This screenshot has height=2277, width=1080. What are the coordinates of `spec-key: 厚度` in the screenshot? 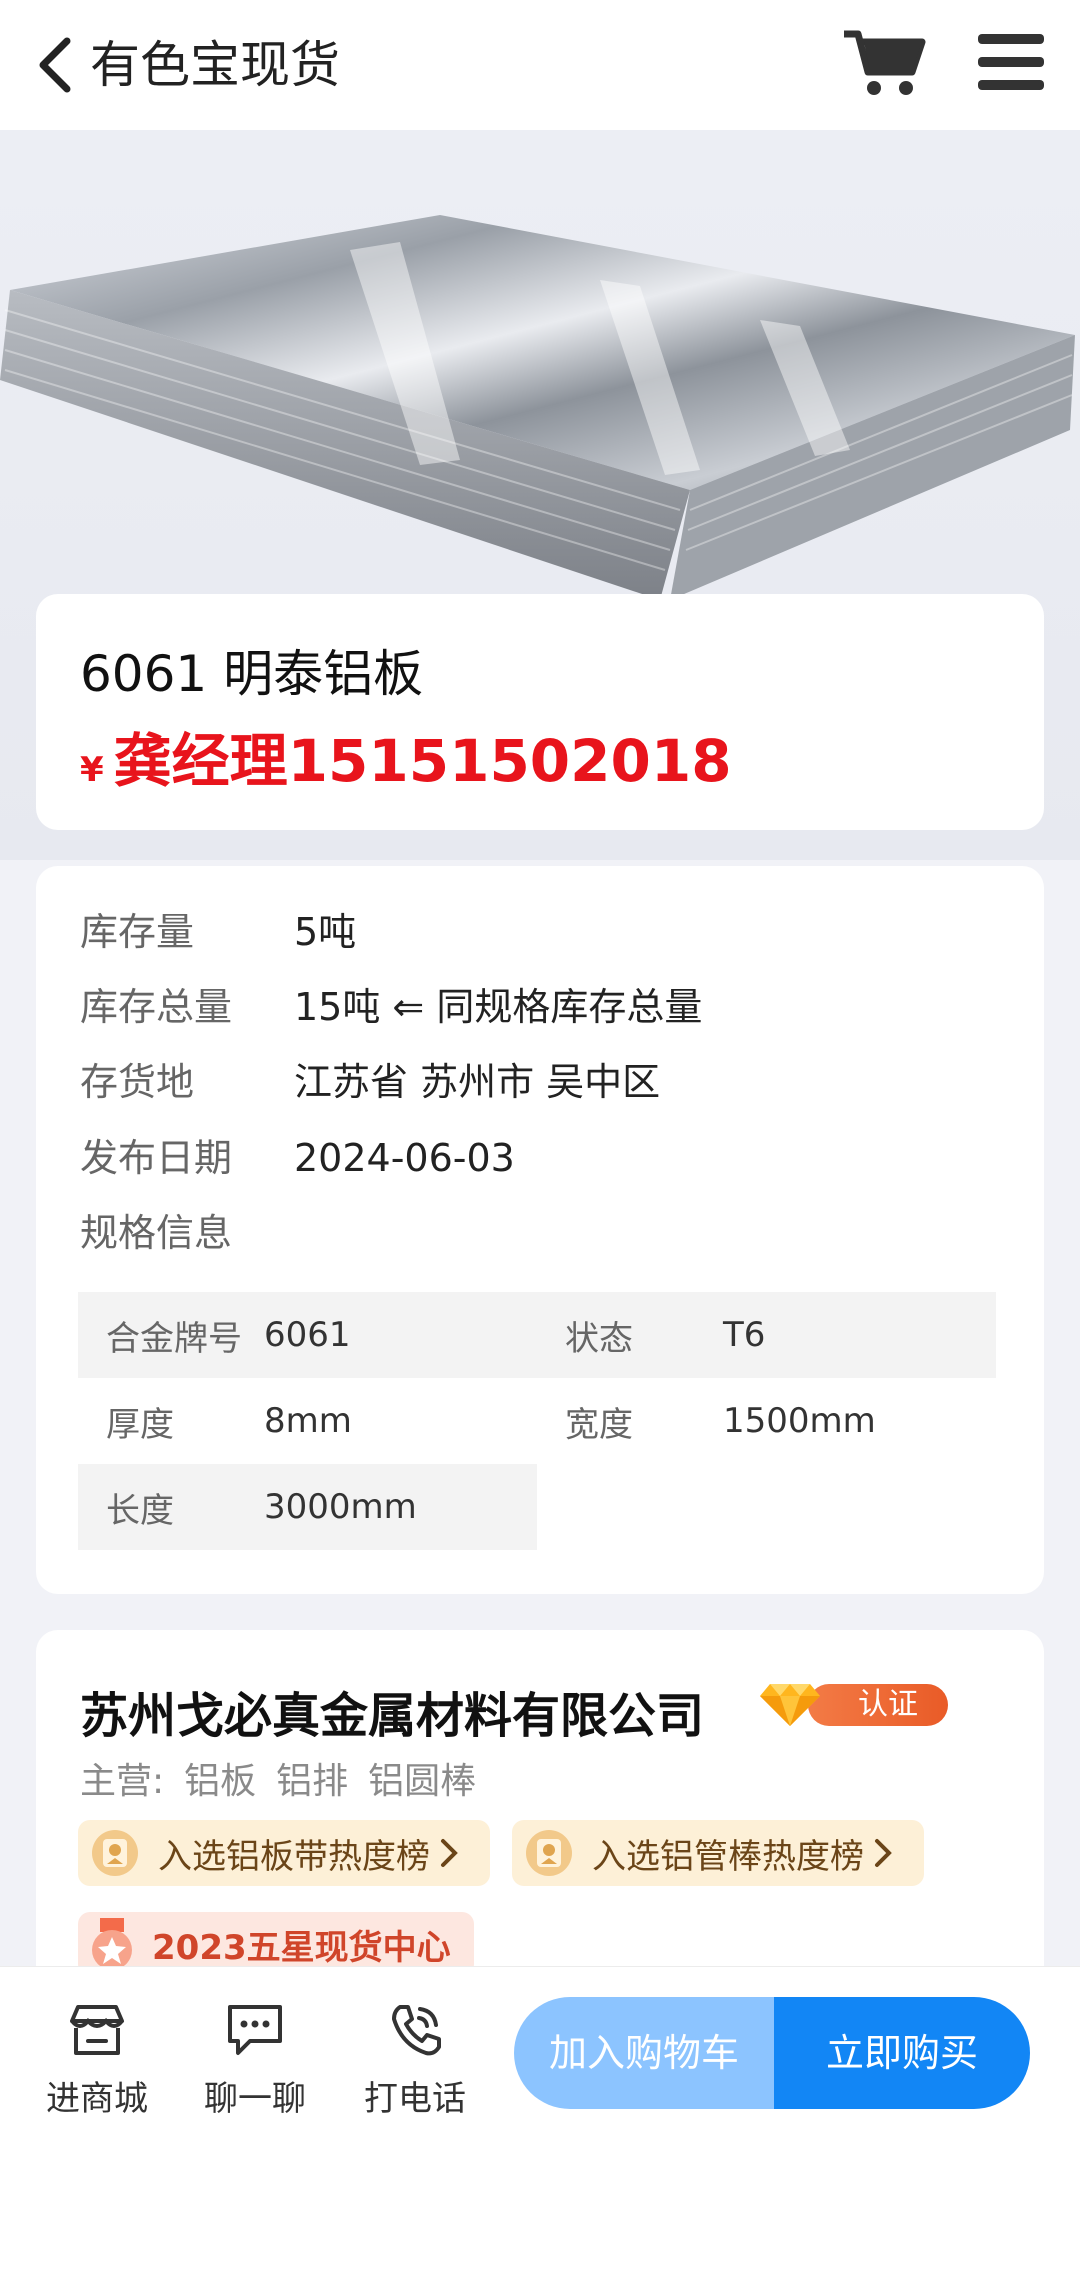 It's located at (140, 1424).